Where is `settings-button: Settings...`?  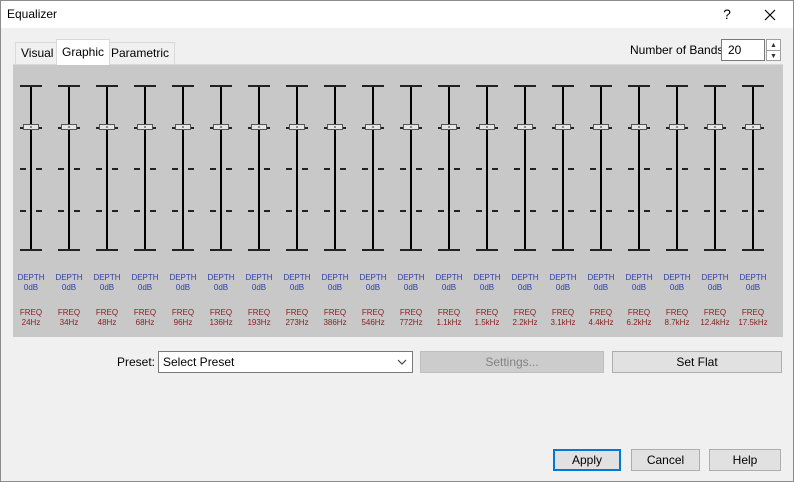 settings-button: Settings... is located at coordinates (512, 362).